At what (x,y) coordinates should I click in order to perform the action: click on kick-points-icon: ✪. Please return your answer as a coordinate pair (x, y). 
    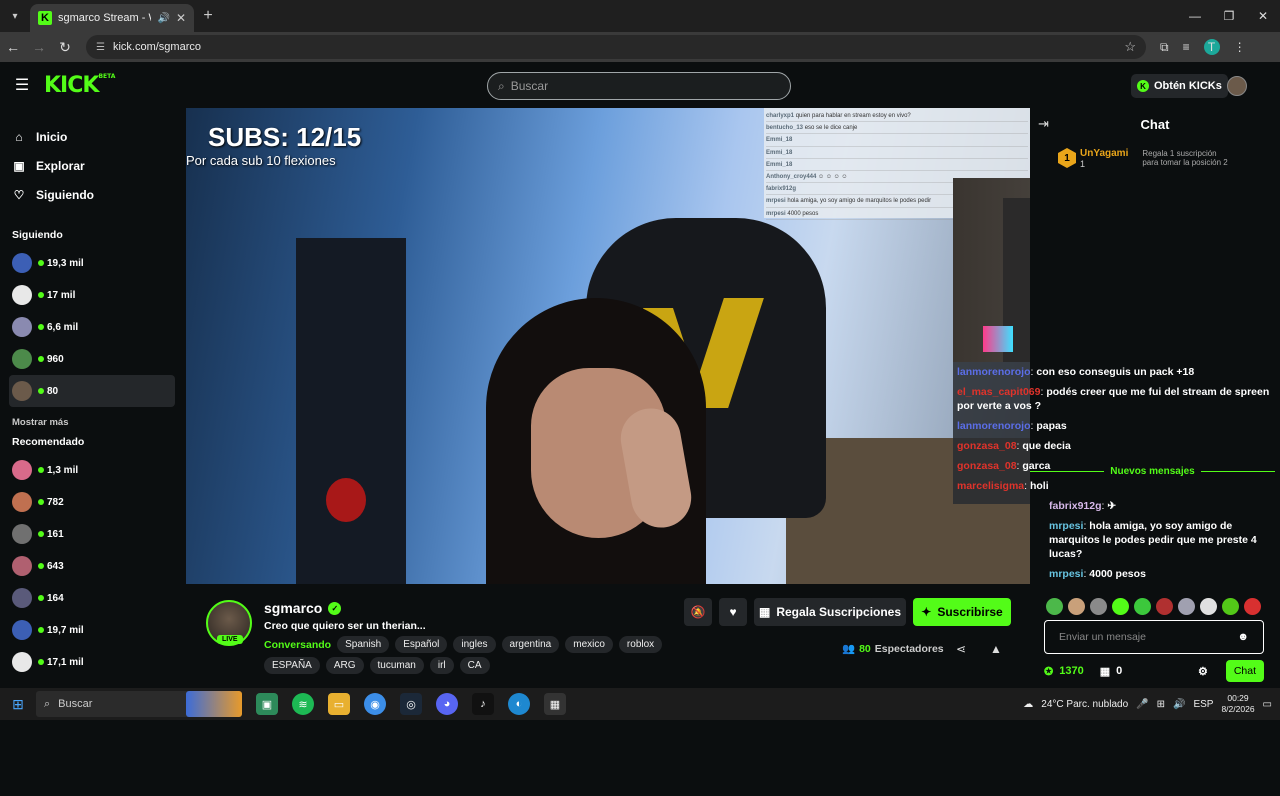
    Looking at the image, I should click on (1048, 671).